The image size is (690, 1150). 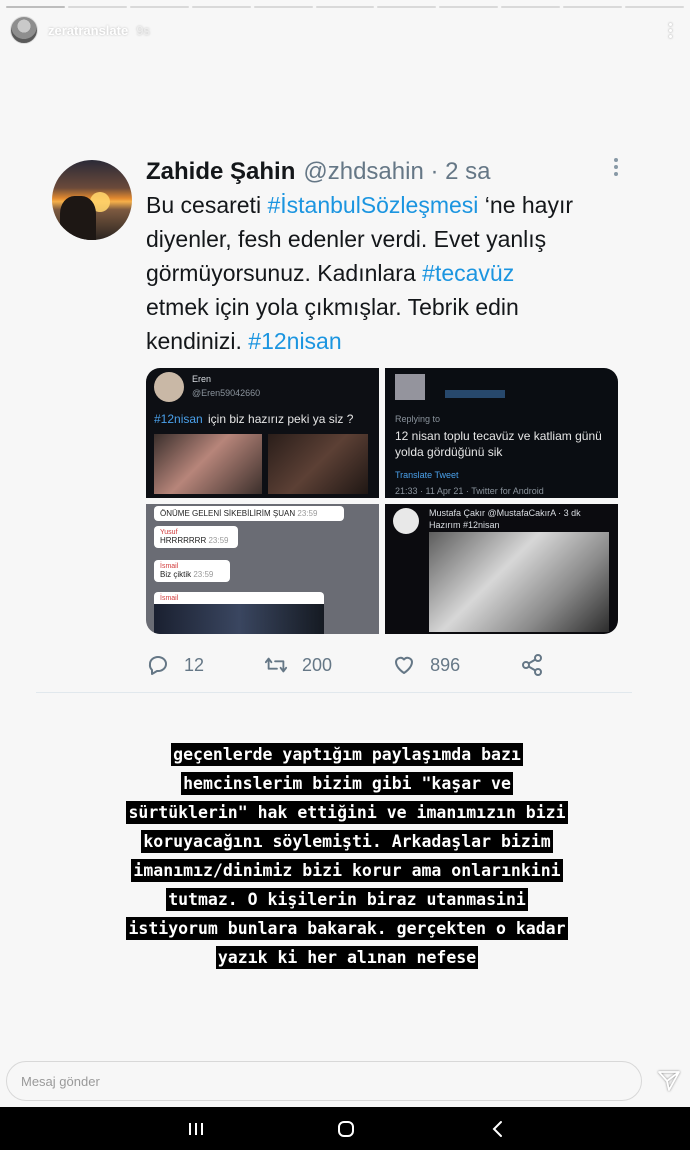 I want to click on home-icon, so click(x=346, y=1129).